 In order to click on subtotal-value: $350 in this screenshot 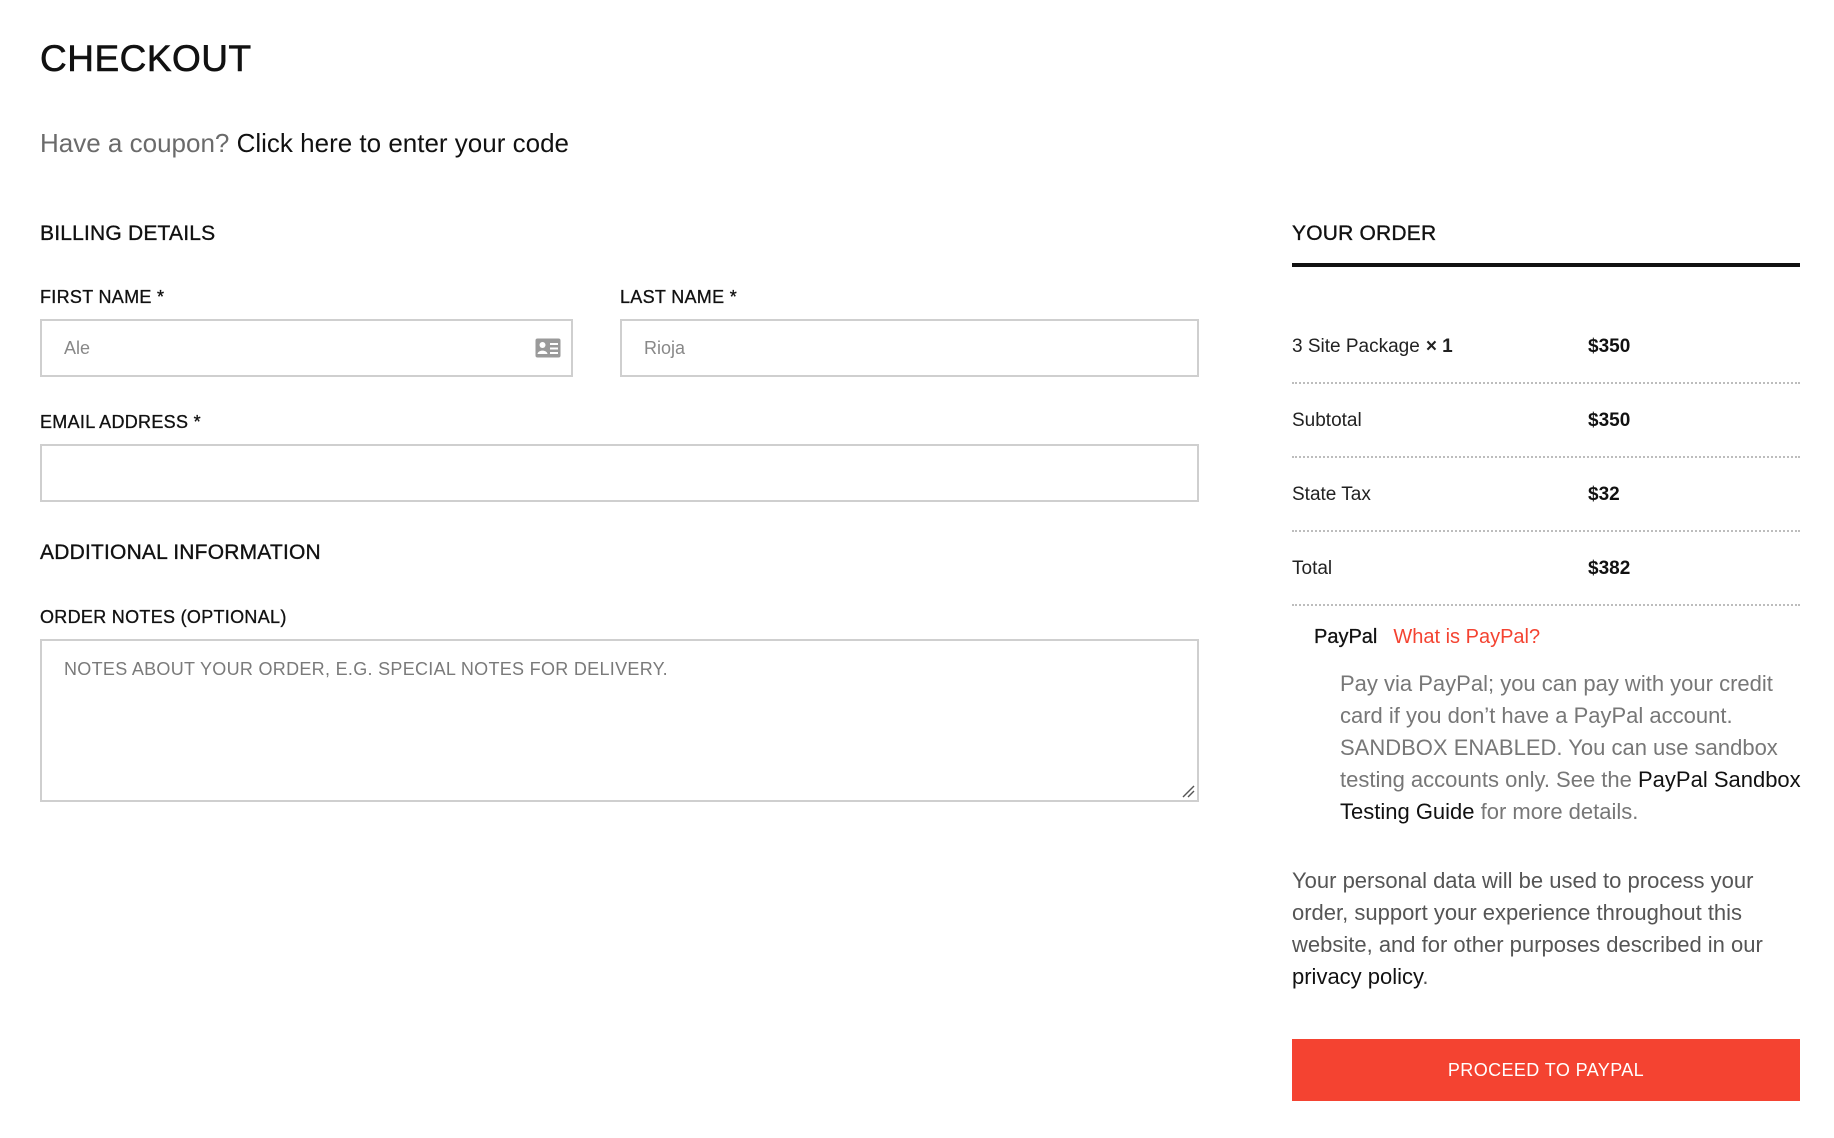, I will do `click(1609, 420)`.